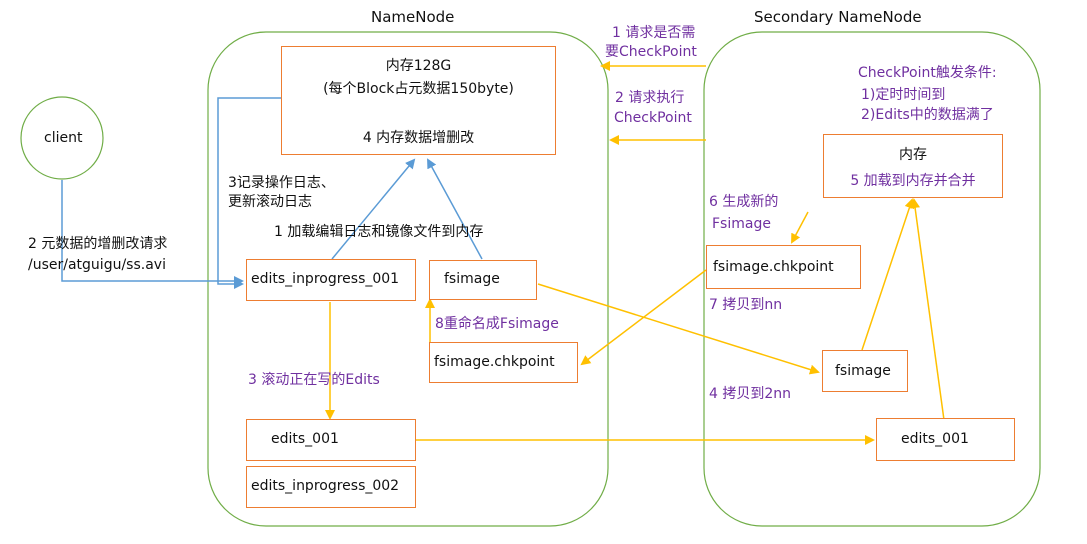  I want to click on snn-merge-label: 5 加载到内存并合并, so click(913, 181).